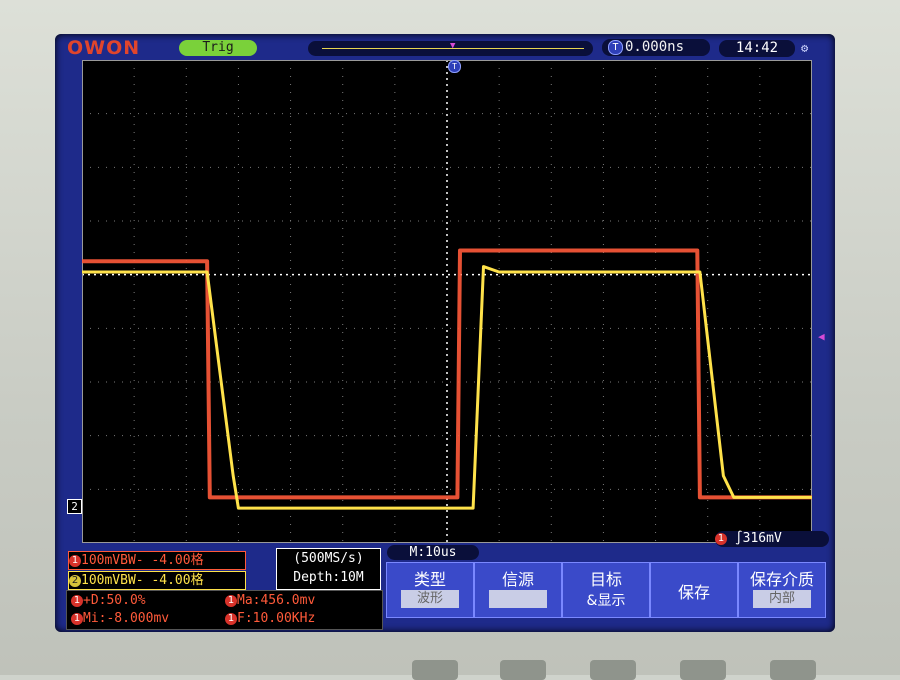 This screenshot has height=680, width=900. I want to click on channel2-settings: 2 100mVBW- -4.00格, so click(157, 580).